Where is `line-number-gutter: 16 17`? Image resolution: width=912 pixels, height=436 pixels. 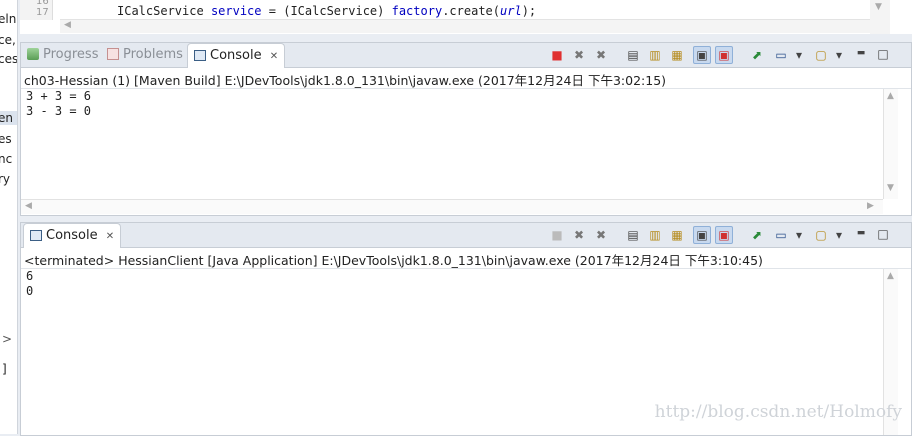
line-number-gutter: 16 17 is located at coordinates (36, 10).